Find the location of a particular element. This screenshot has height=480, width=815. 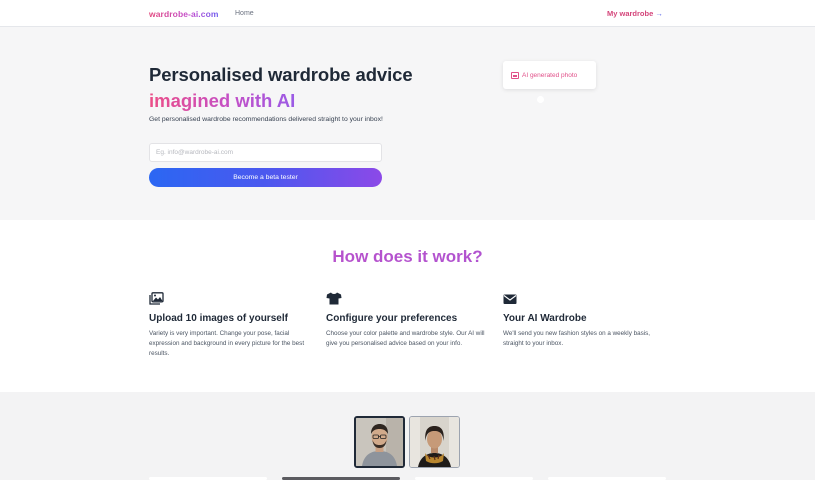

brand-logo-link: wardrobe-ai.com is located at coordinates (184, 14).